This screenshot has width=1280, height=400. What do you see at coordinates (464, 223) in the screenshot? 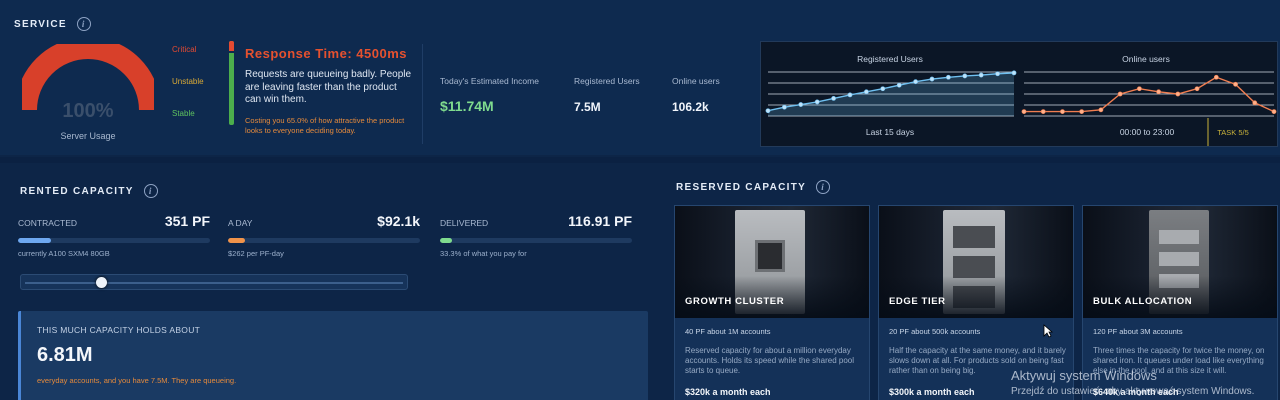
I see `metric-label: DELIVERED` at bounding box center [464, 223].